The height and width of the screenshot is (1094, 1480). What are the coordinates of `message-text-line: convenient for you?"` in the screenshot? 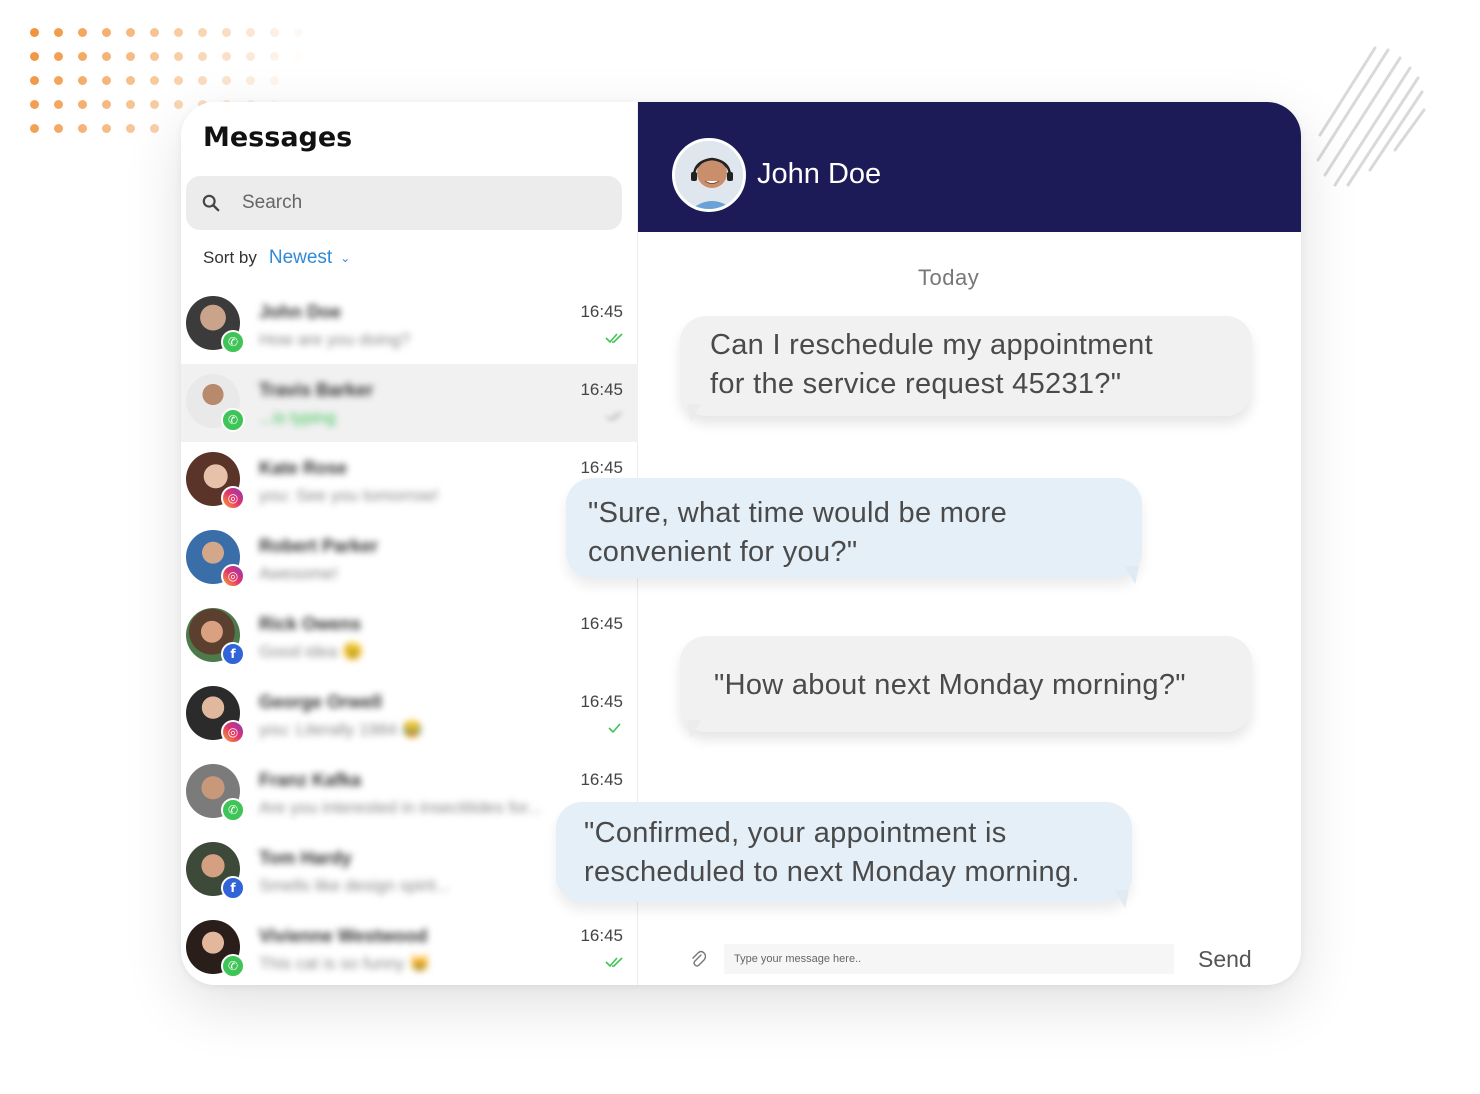 It's located at (723, 552).